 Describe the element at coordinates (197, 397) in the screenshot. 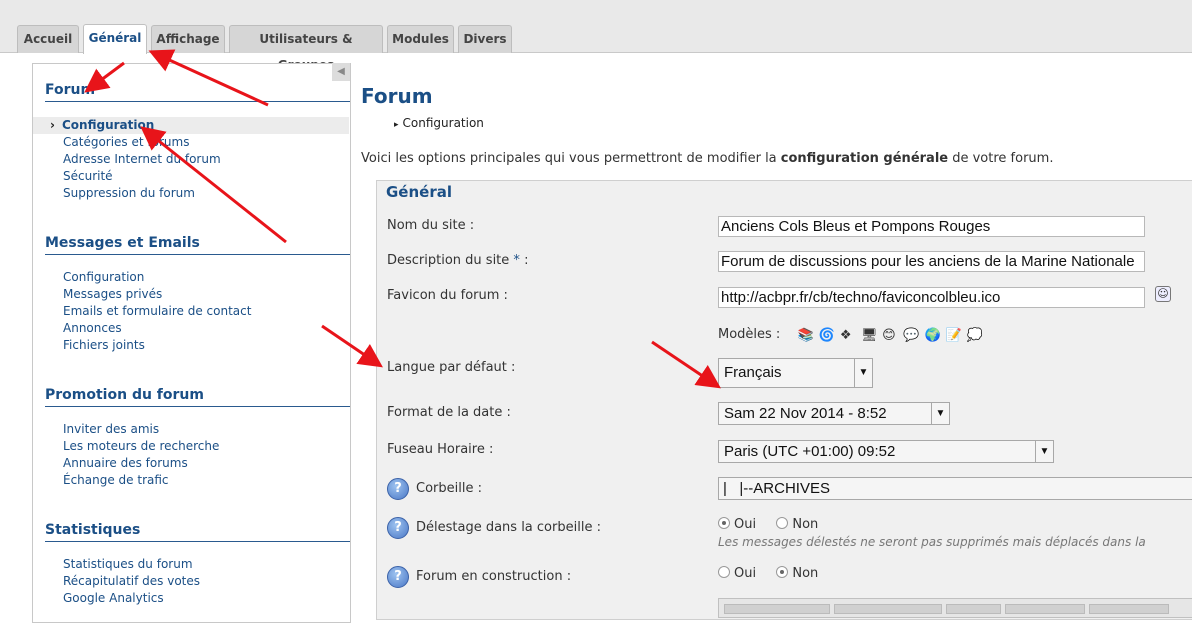

I see `sidebar-section-promotion: Promotion du forum` at that location.